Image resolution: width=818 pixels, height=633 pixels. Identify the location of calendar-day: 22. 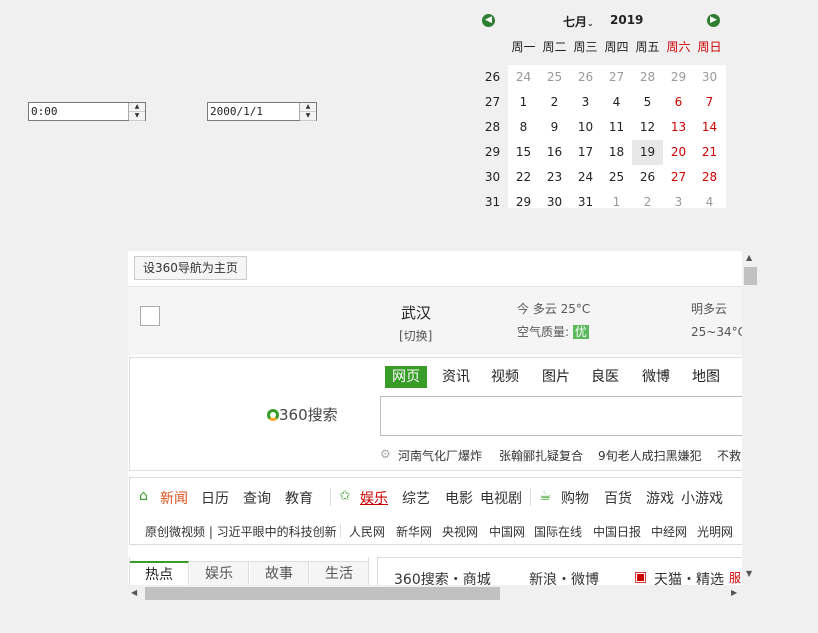
(523, 177).